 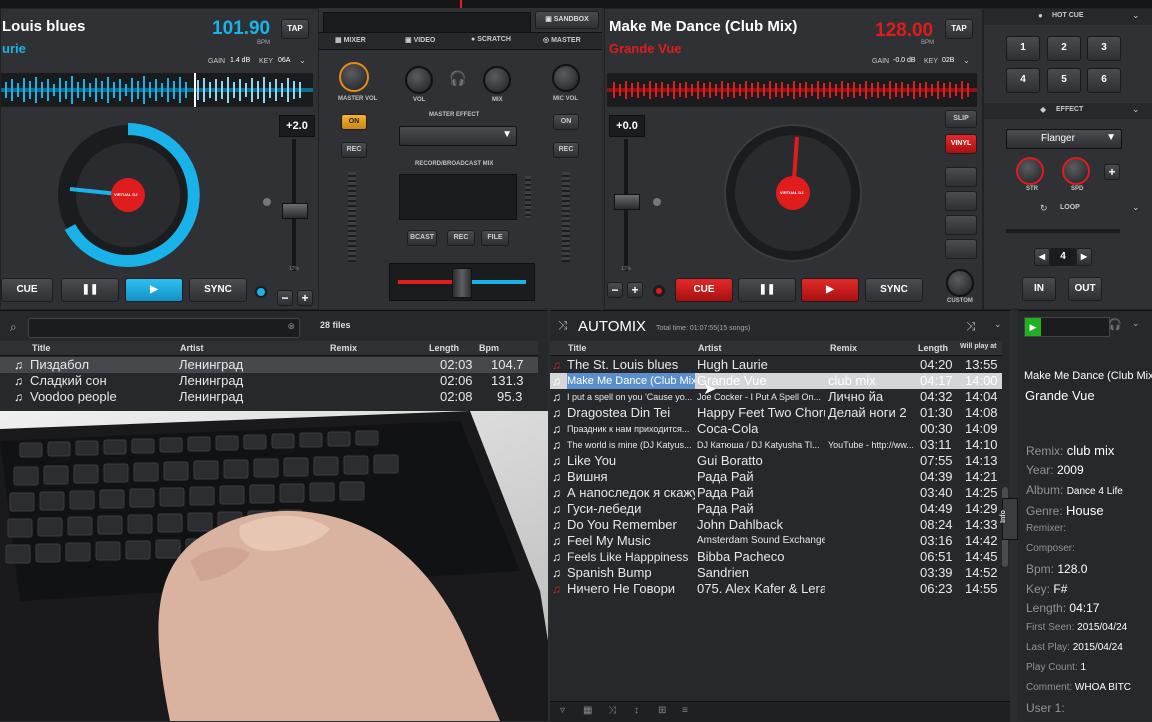 What do you see at coordinates (776, 525) in the screenshot?
I see `automix-row: ♫ Do You Remember John Dahlback 08:24 14:33` at bounding box center [776, 525].